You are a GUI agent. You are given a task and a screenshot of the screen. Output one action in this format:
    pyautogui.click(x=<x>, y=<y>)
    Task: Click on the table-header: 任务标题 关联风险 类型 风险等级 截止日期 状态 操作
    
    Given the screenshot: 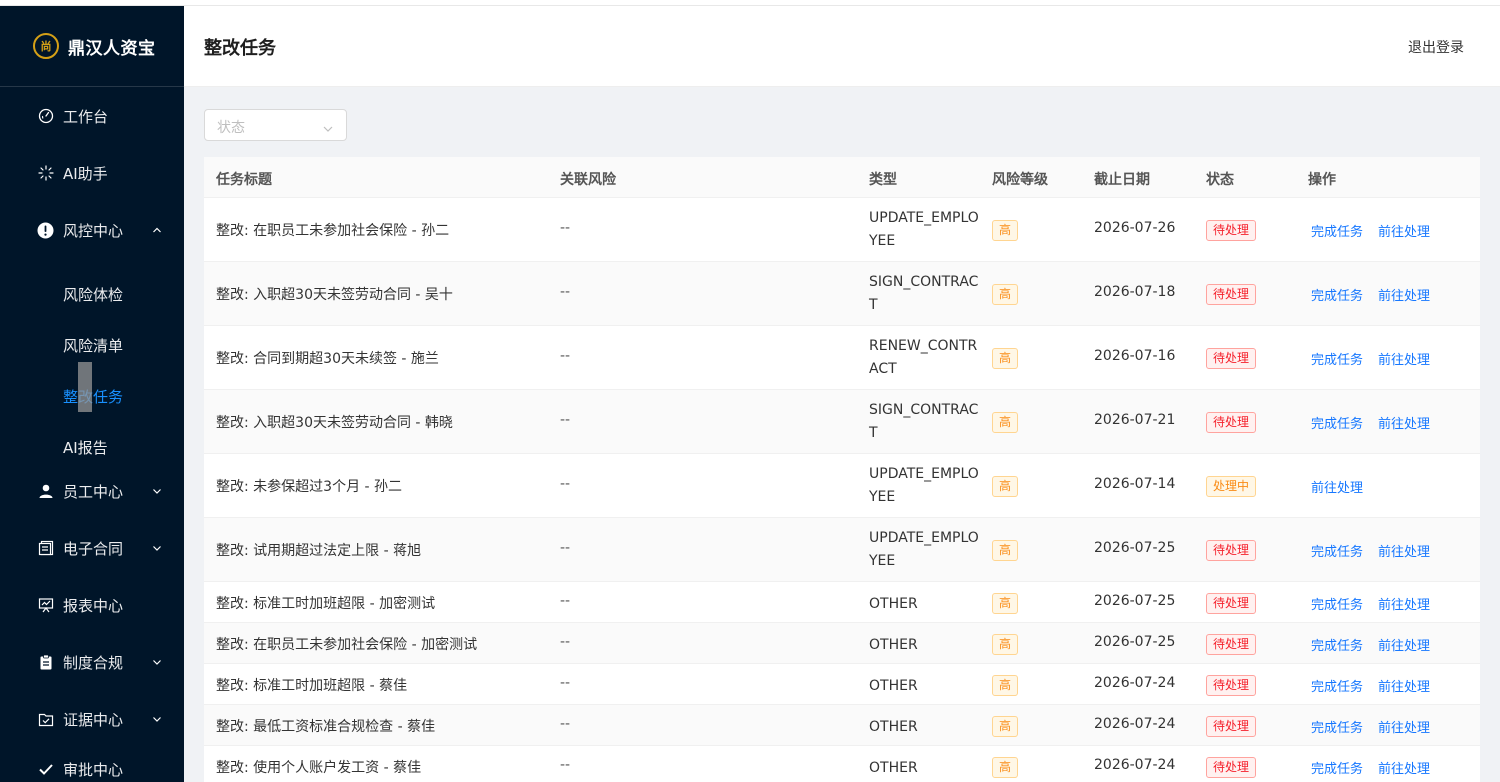 What is the action you would take?
    pyautogui.click(x=842, y=177)
    